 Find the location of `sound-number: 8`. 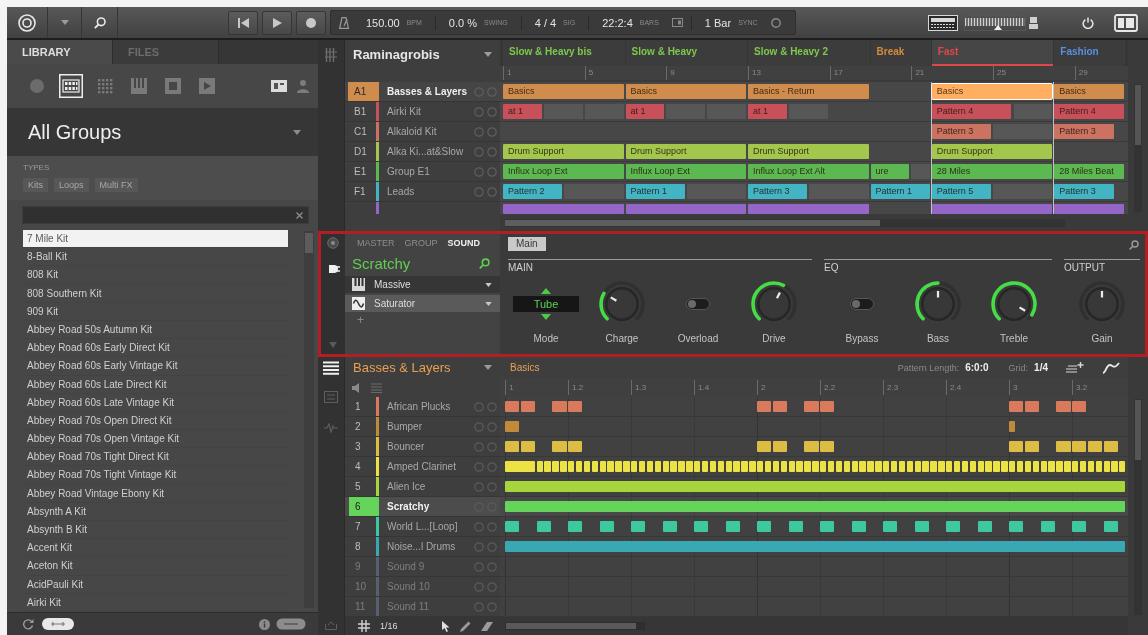

sound-number: 8 is located at coordinates (362, 546).